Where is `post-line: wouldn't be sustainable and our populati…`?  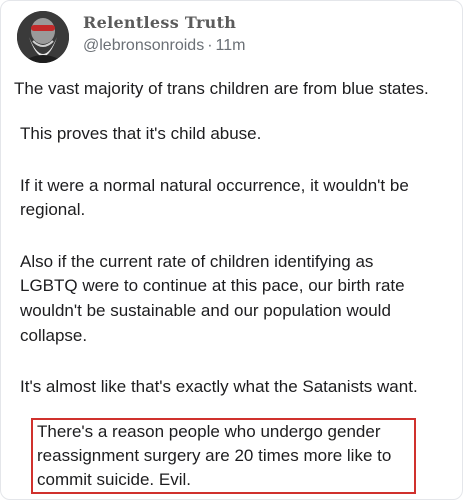 post-line: wouldn't be sustainable and our populati… is located at coordinates (205, 310).